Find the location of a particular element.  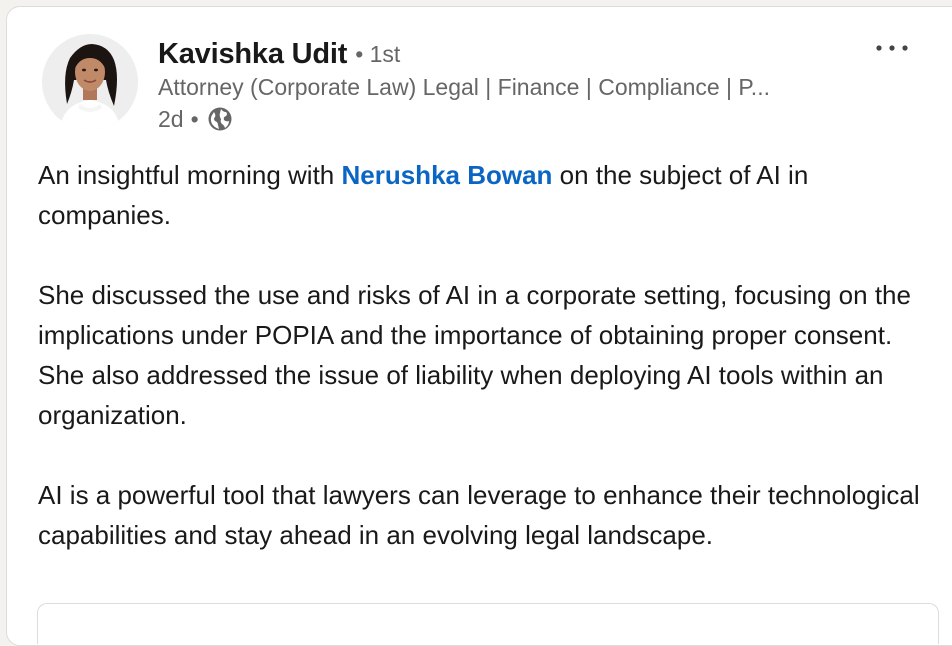

attachment-preview-edge is located at coordinates (488, 623).